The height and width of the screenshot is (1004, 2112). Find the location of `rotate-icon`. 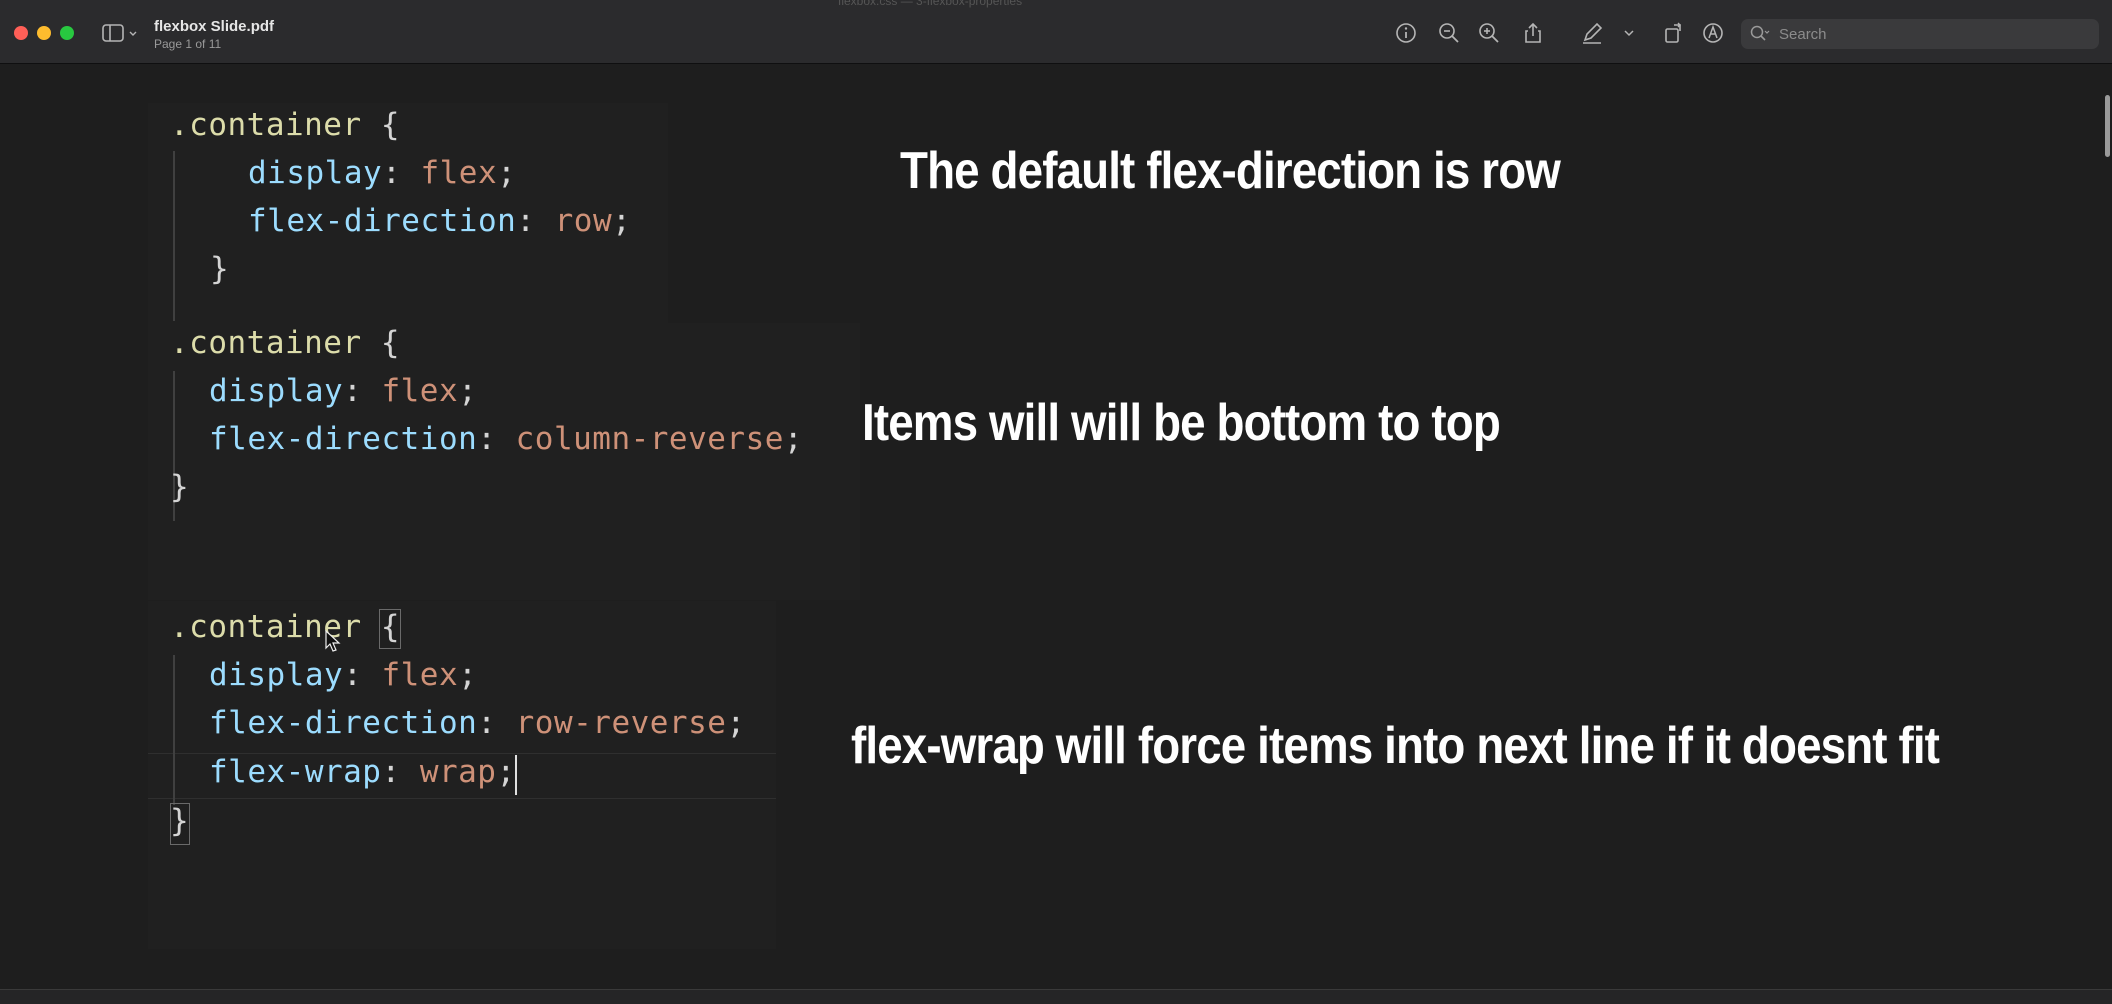

rotate-icon is located at coordinates (1673, 32).